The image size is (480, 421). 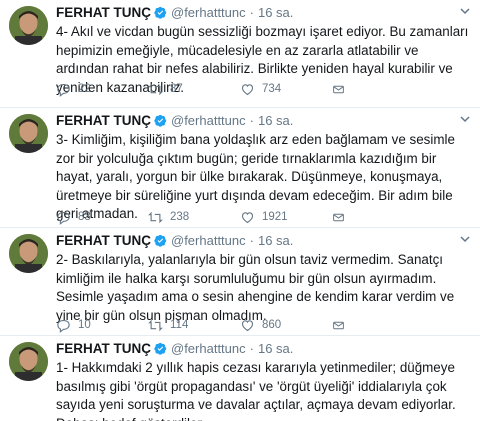 What do you see at coordinates (272, 89) in the screenshot?
I see `like-count: 734` at bounding box center [272, 89].